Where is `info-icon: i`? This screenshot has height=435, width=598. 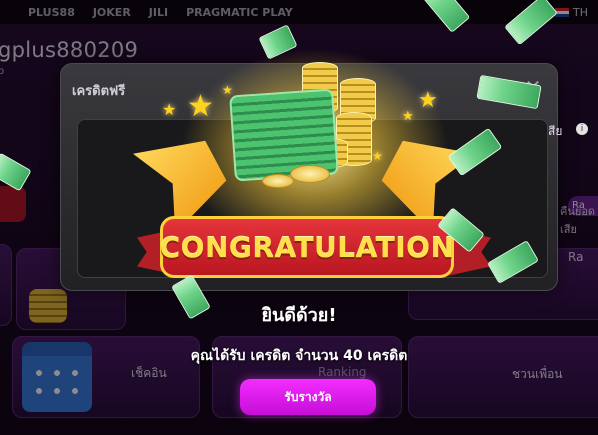 info-icon: i is located at coordinates (582, 129).